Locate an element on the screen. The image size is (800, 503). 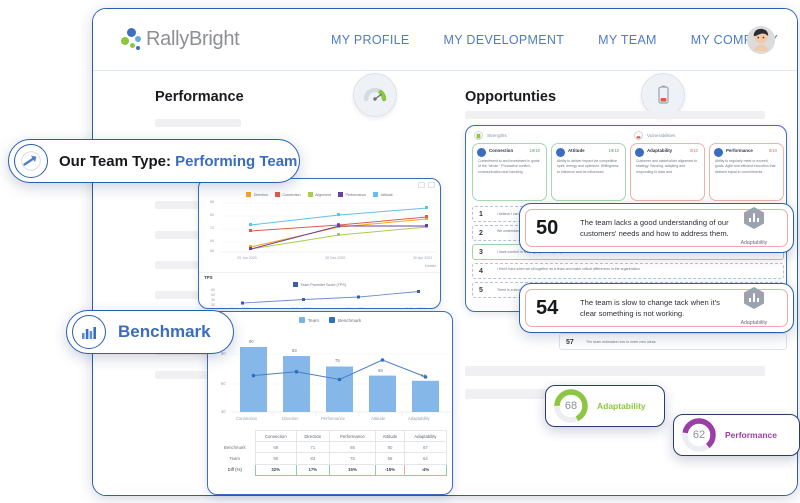
legend-item-alignment: Alignment is located at coordinates (319, 194).